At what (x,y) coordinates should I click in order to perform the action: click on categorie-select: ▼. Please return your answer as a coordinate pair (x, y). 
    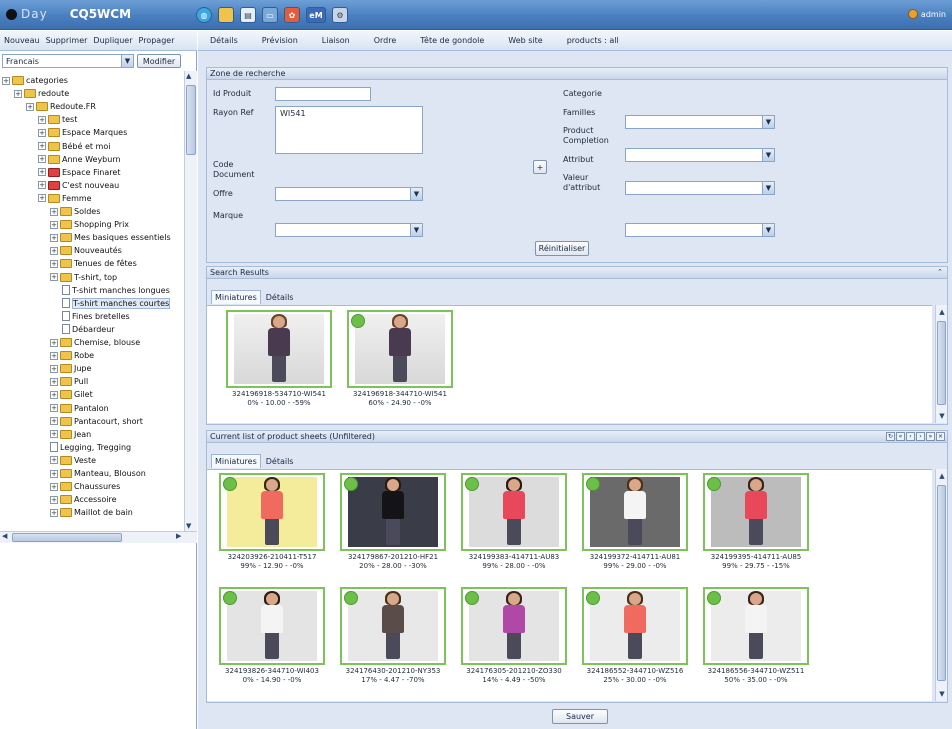
    Looking at the image, I should click on (700, 122).